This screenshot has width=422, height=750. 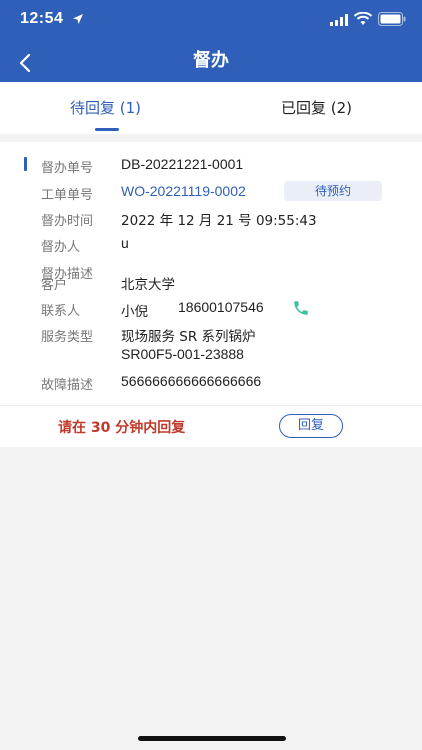 I want to click on service-type-value: 现场服务 SR 系列锅炉, so click(x=188, y=337).